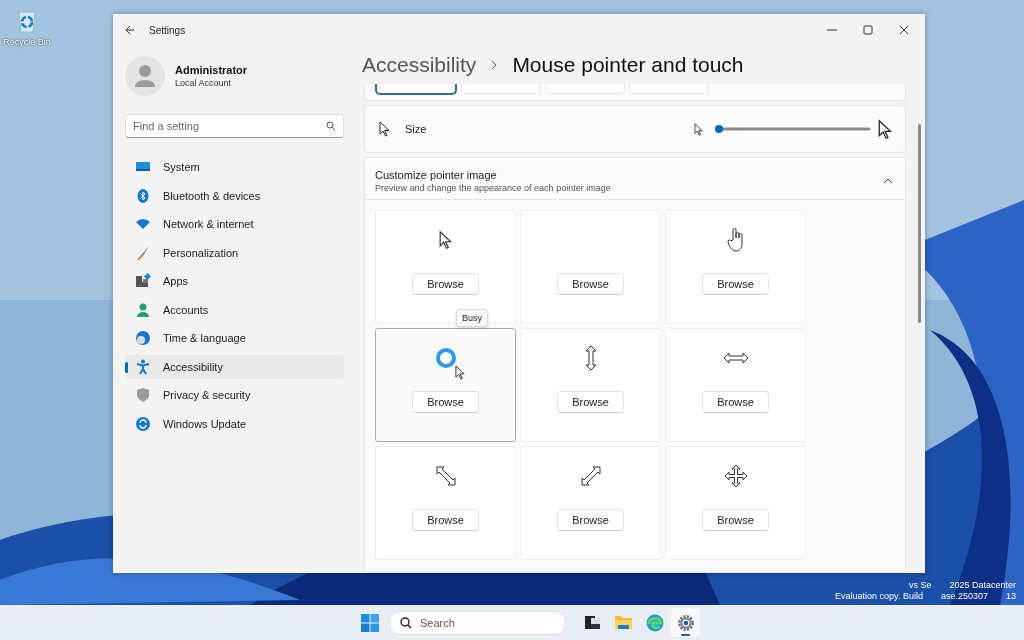 This screenshot has width=1024, height=640. I want to click on tooltip: Busy, so click(472, 318).